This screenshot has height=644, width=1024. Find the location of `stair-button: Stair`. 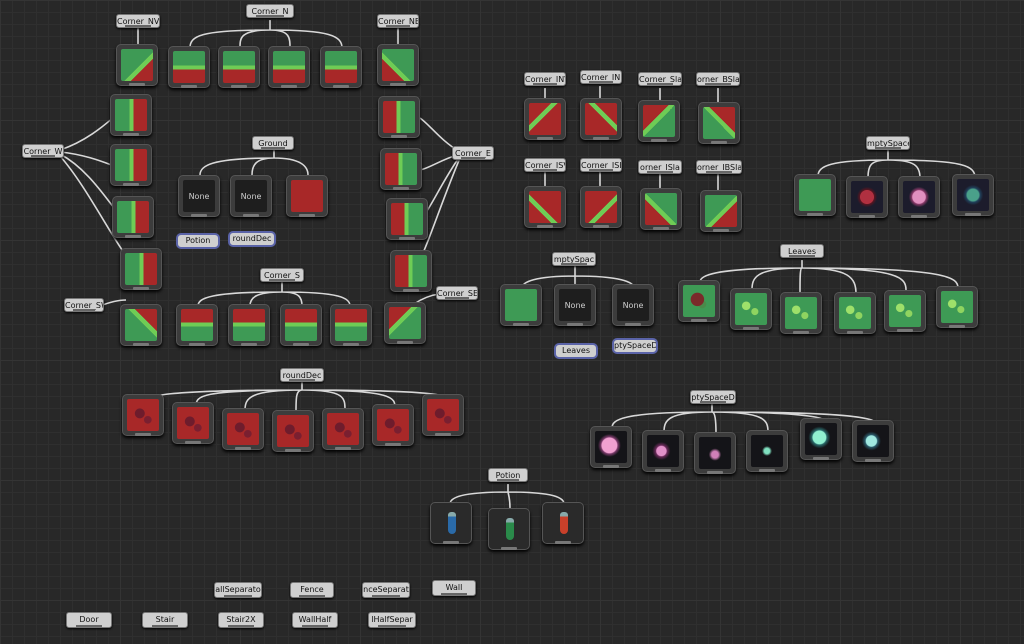

stair-button: Stair is located at coordinates (165, 620).